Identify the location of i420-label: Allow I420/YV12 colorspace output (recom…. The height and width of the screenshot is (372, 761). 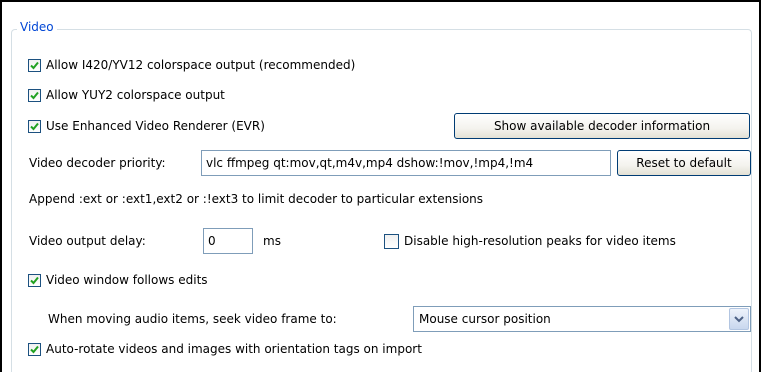
(201, 65).